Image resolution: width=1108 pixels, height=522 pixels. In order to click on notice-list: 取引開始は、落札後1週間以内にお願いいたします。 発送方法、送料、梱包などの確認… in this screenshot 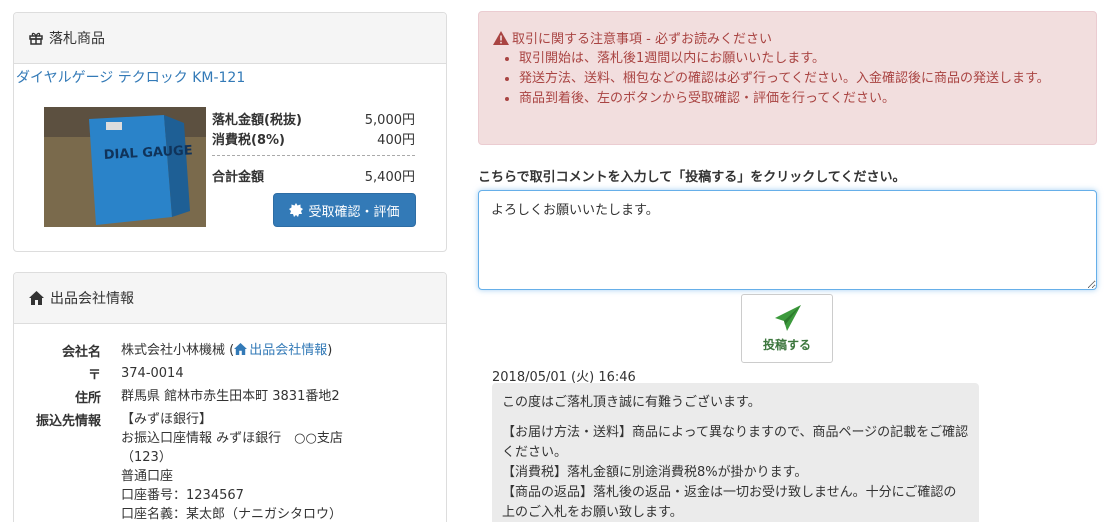, I will do `click(796, 79)`.